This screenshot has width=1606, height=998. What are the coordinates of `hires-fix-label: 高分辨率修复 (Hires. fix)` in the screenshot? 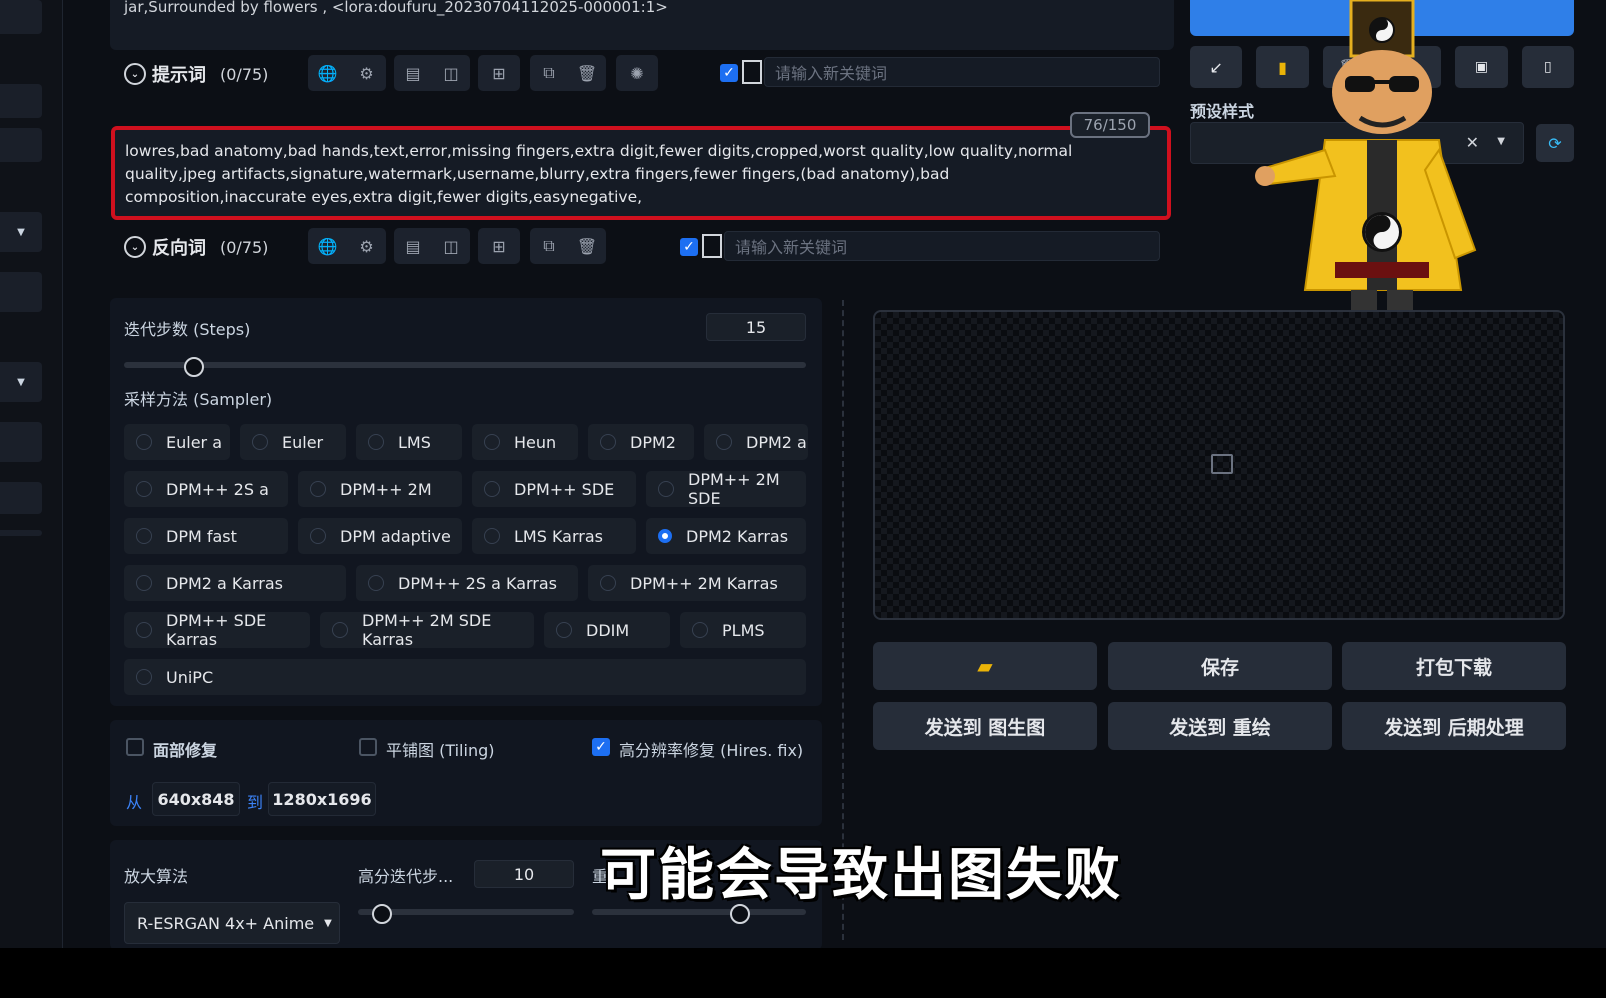 It's located at (711, 750).